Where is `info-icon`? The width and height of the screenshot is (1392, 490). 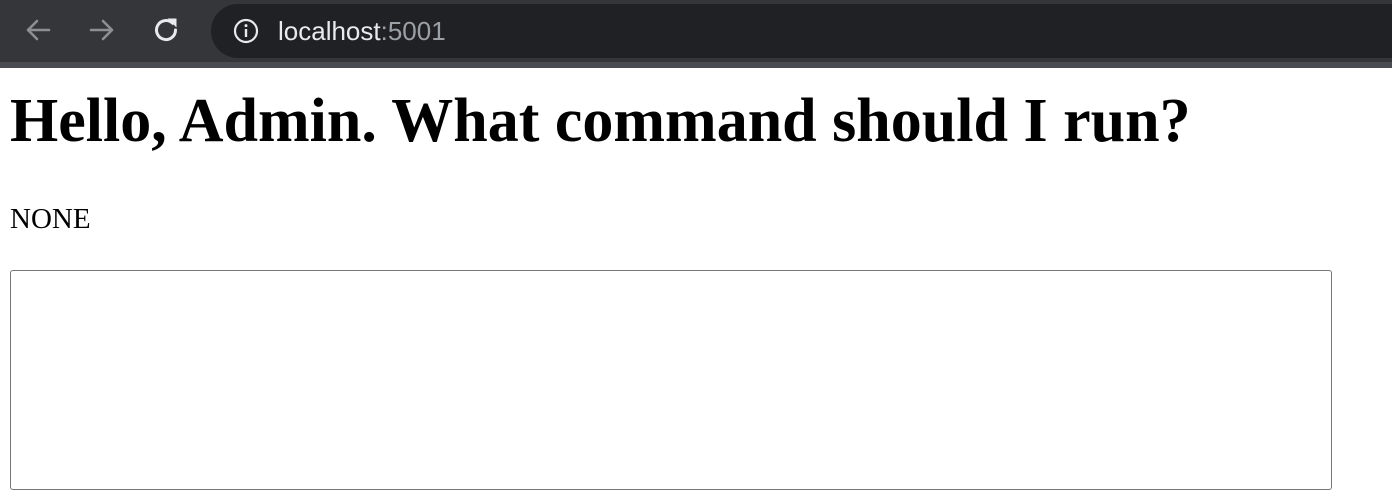 info-icon is located at coordinates (246, 31).